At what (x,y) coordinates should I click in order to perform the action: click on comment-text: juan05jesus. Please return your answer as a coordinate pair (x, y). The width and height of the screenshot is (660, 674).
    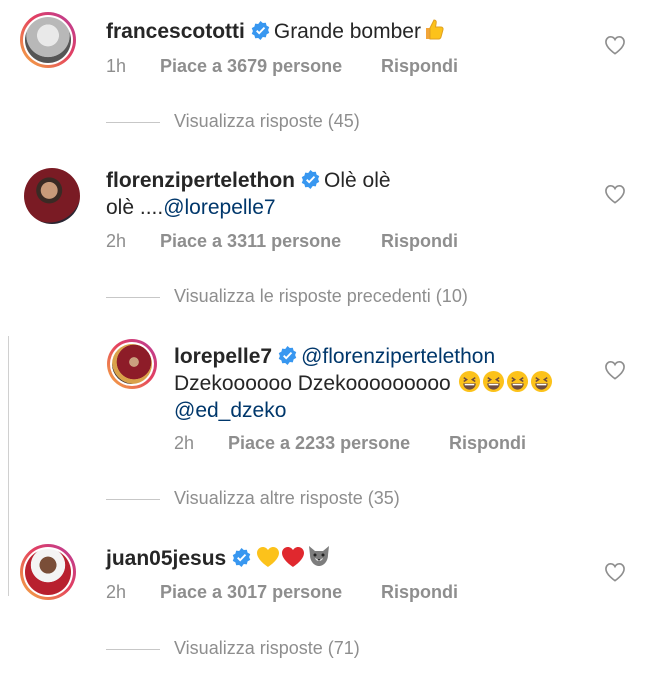
    Looking at the image, I should click on (219, 558).